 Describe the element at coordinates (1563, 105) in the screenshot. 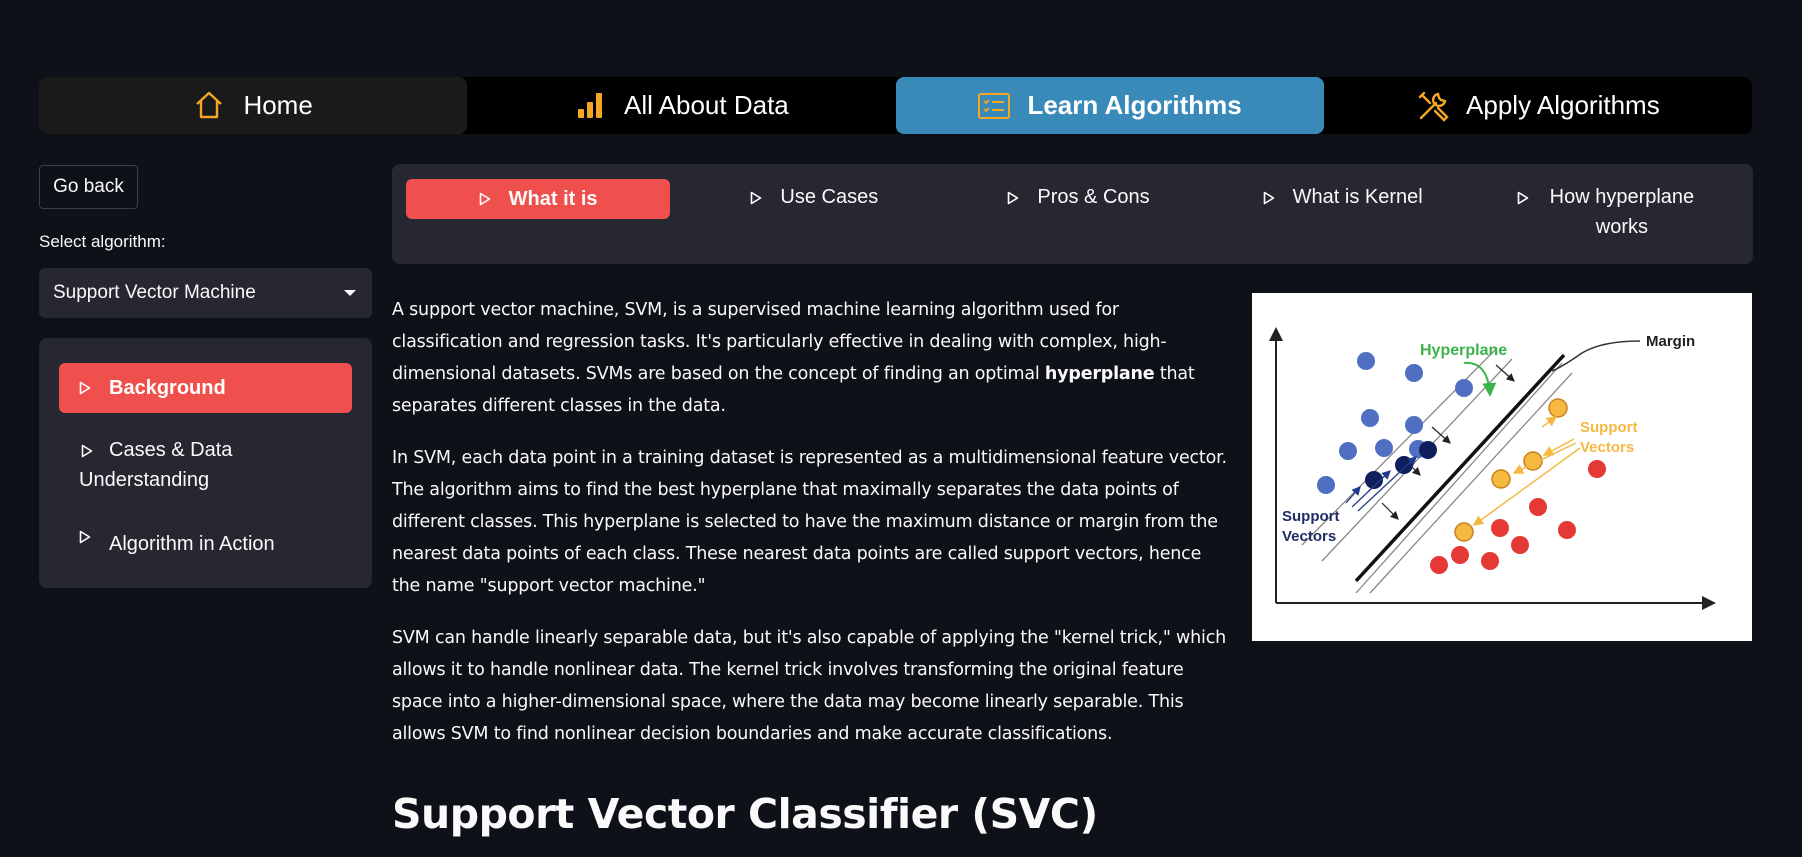

I see `nav-tab-label: Apply Algorithms` at that location.